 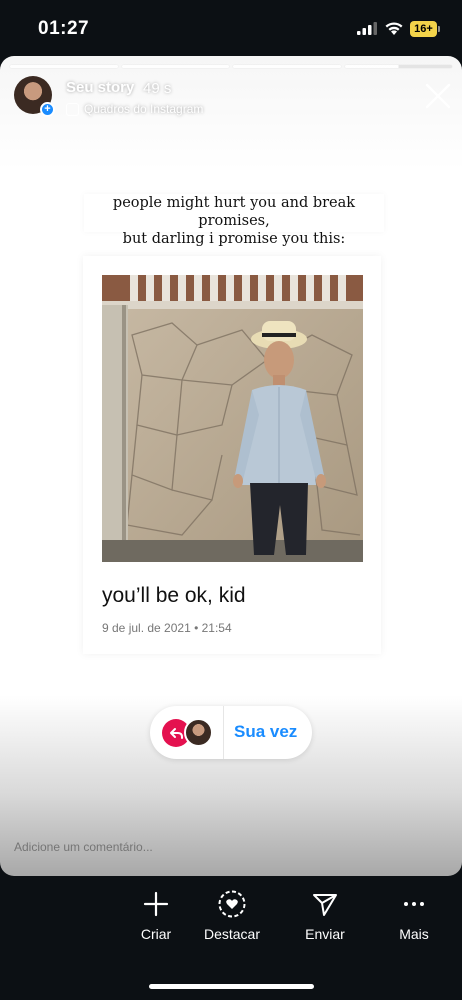 I want to click on story-time-ago: 49 s, so click(x=157, y=88).